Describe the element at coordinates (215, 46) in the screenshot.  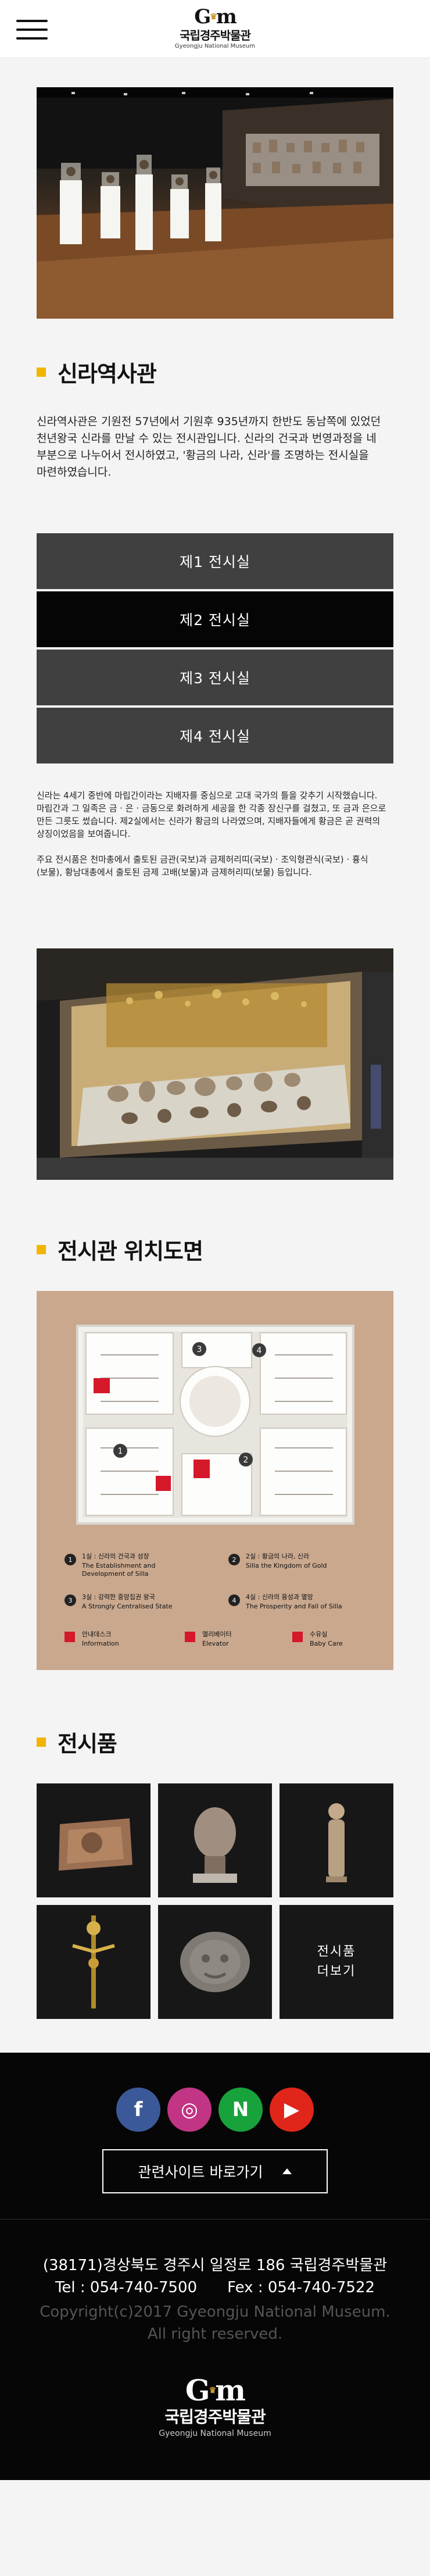
I see `logo-en: Gyeongju National Museum` at that location.